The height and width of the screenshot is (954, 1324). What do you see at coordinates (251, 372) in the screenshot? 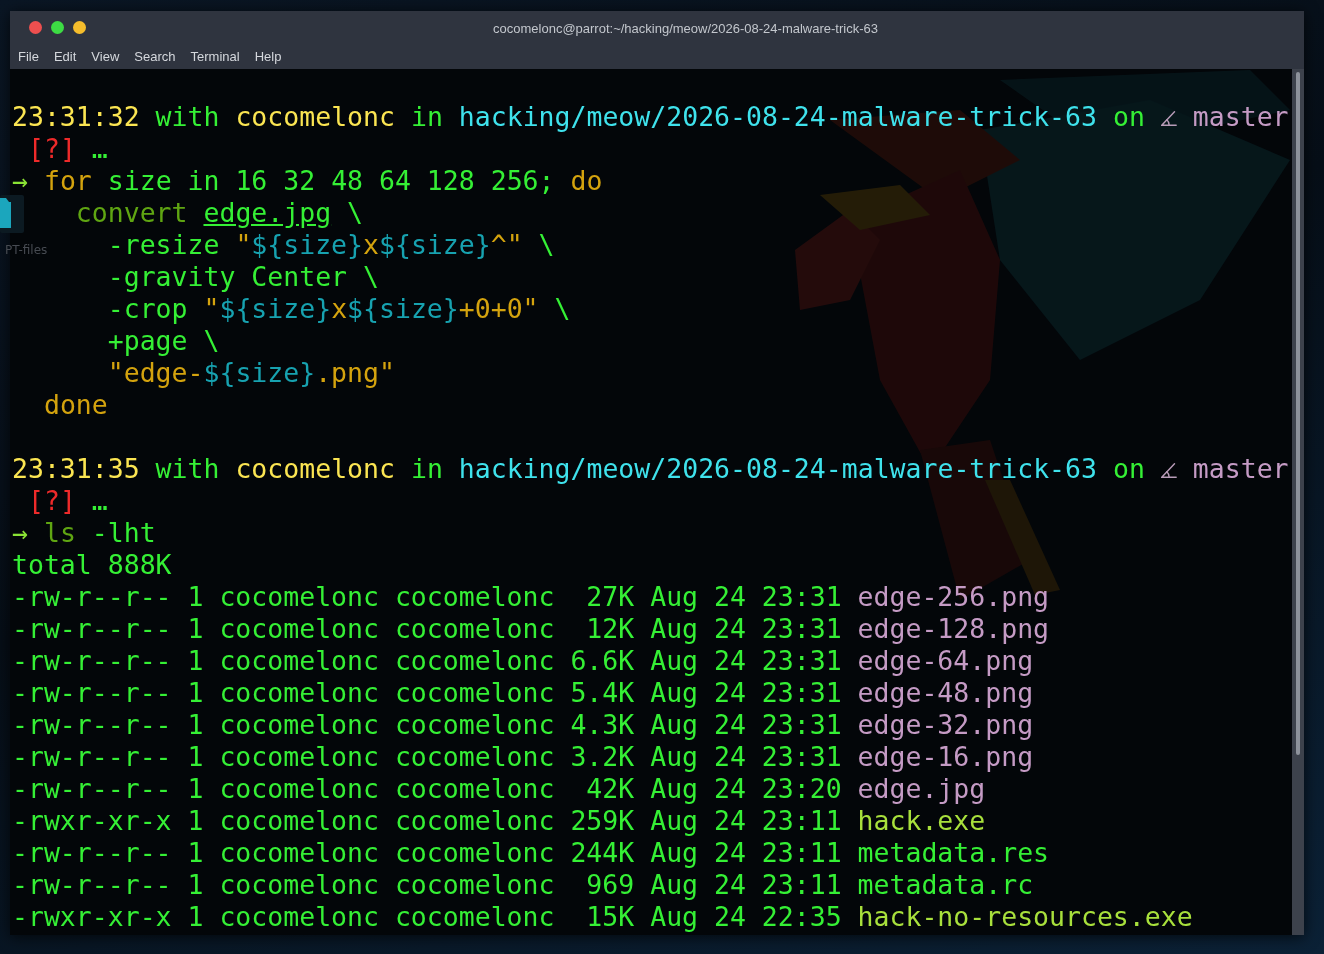
I see `command-line: "edge-${size}.png"` at bounding box center [251, 372].